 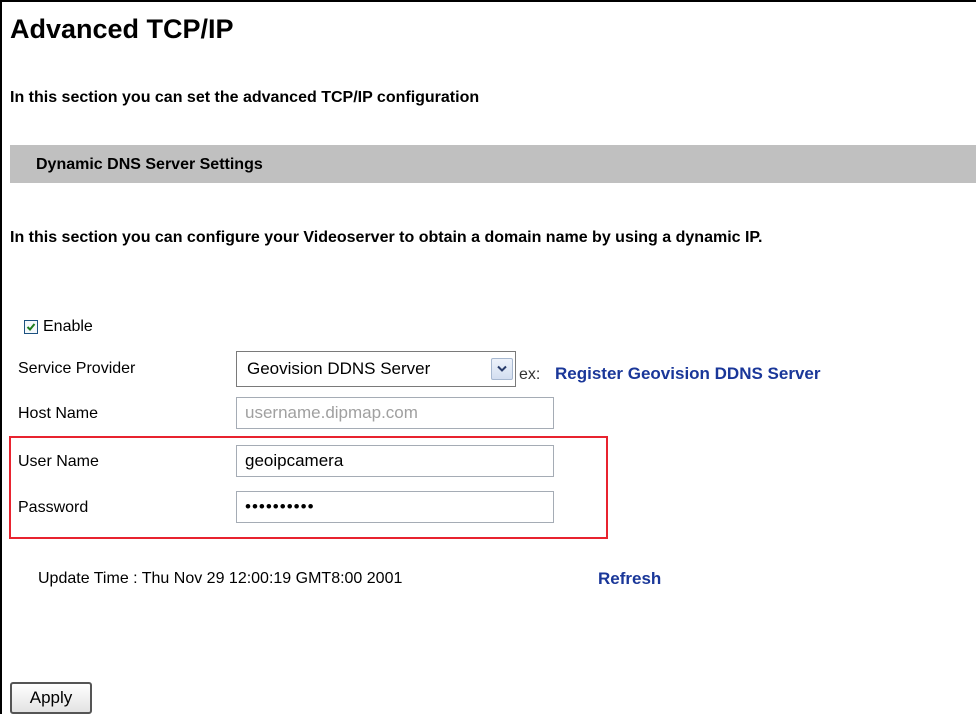 What do you see at coordinates (530, 374) in the screenshot?
I see `example-prefix: ex:` at bounding box center [530, 374].